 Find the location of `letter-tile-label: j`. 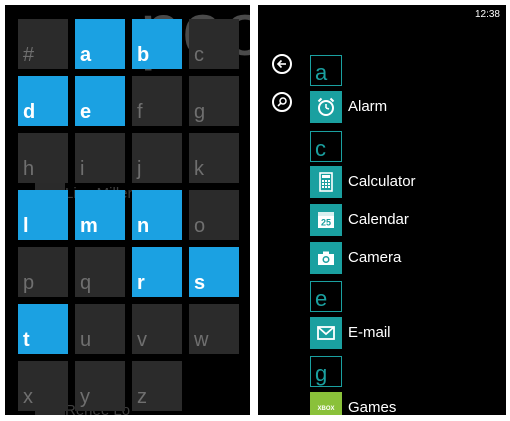

letter-tile-label: j is located at coordinates (139, 169).